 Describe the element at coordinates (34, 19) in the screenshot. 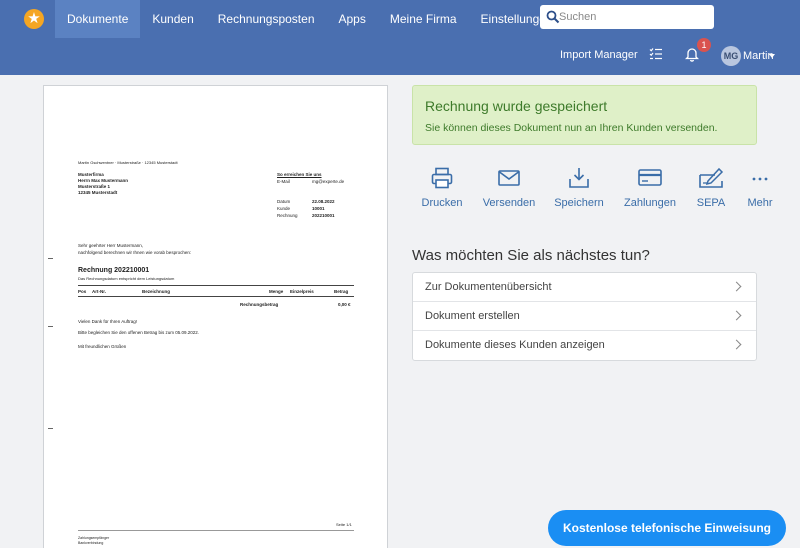

I see `star-logo-icon: ★` at that location.